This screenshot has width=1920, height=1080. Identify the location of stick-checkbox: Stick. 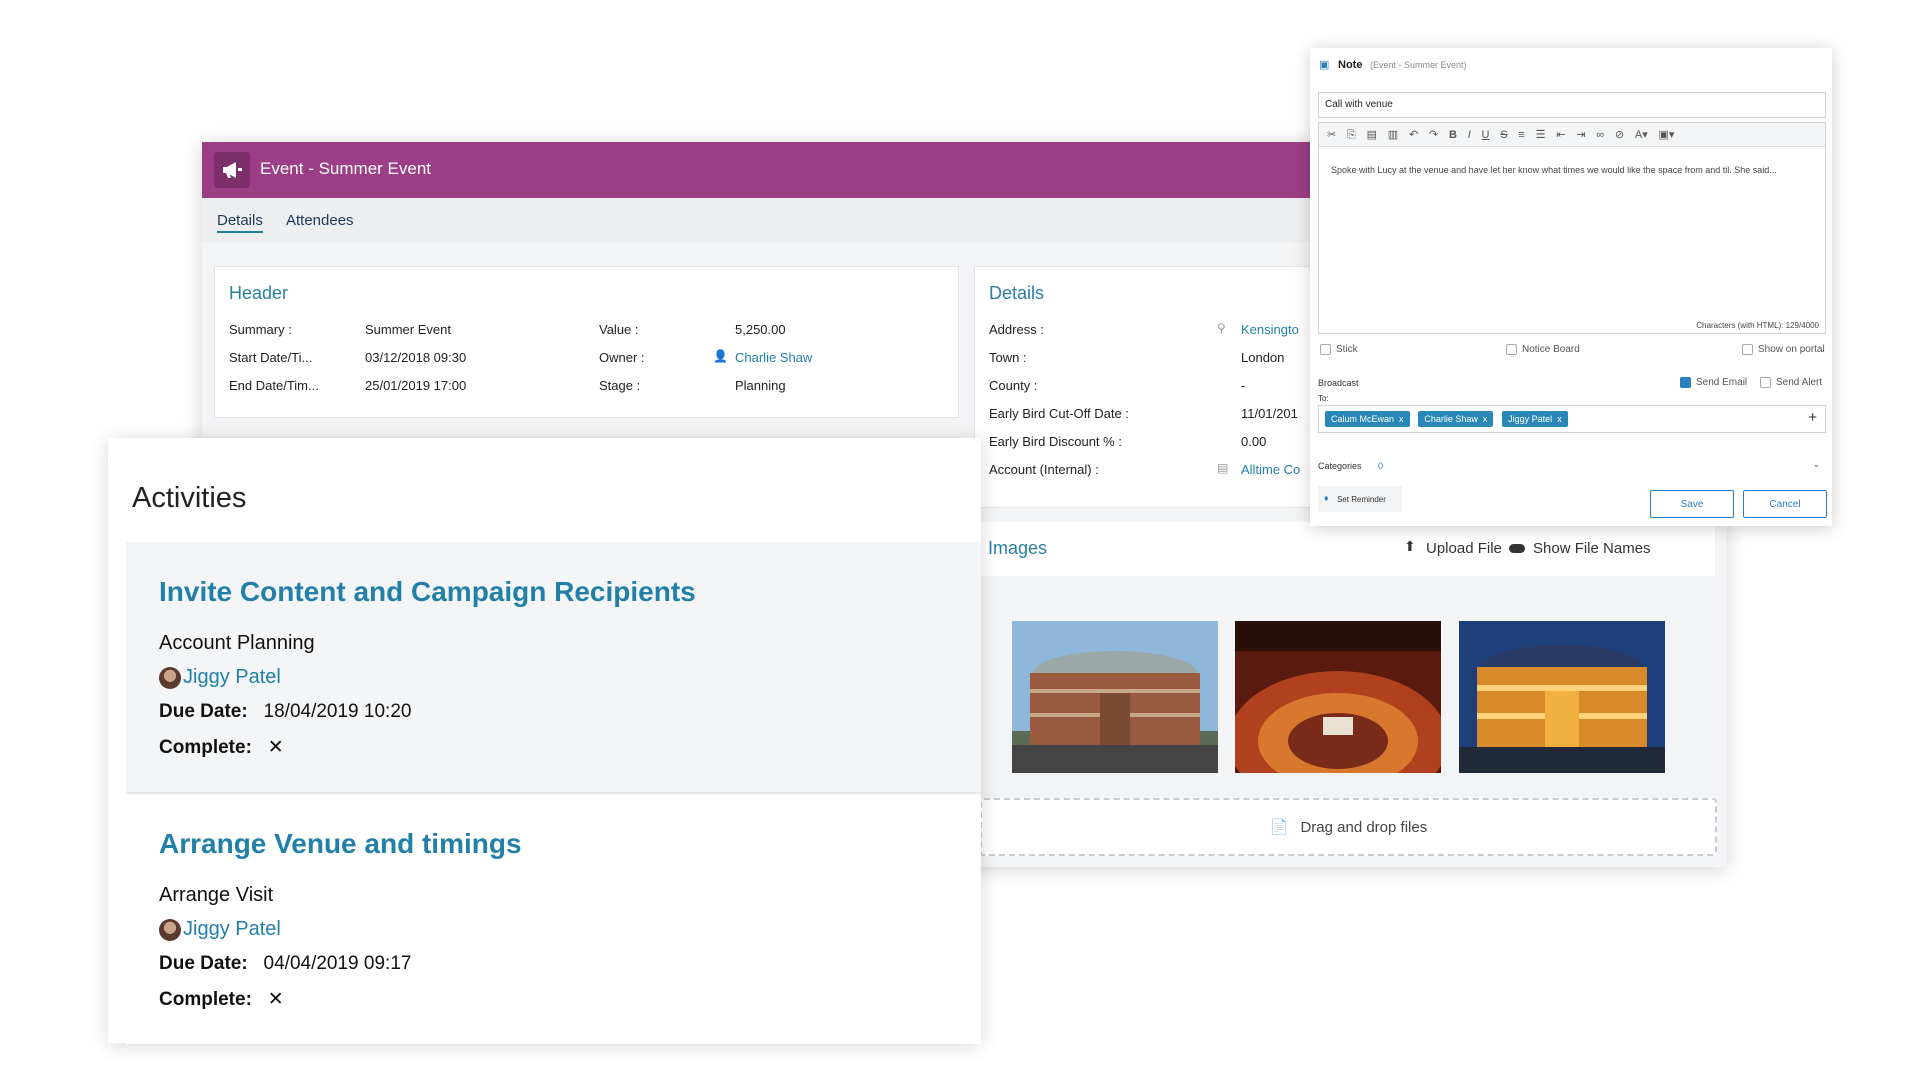
(1339, 349).